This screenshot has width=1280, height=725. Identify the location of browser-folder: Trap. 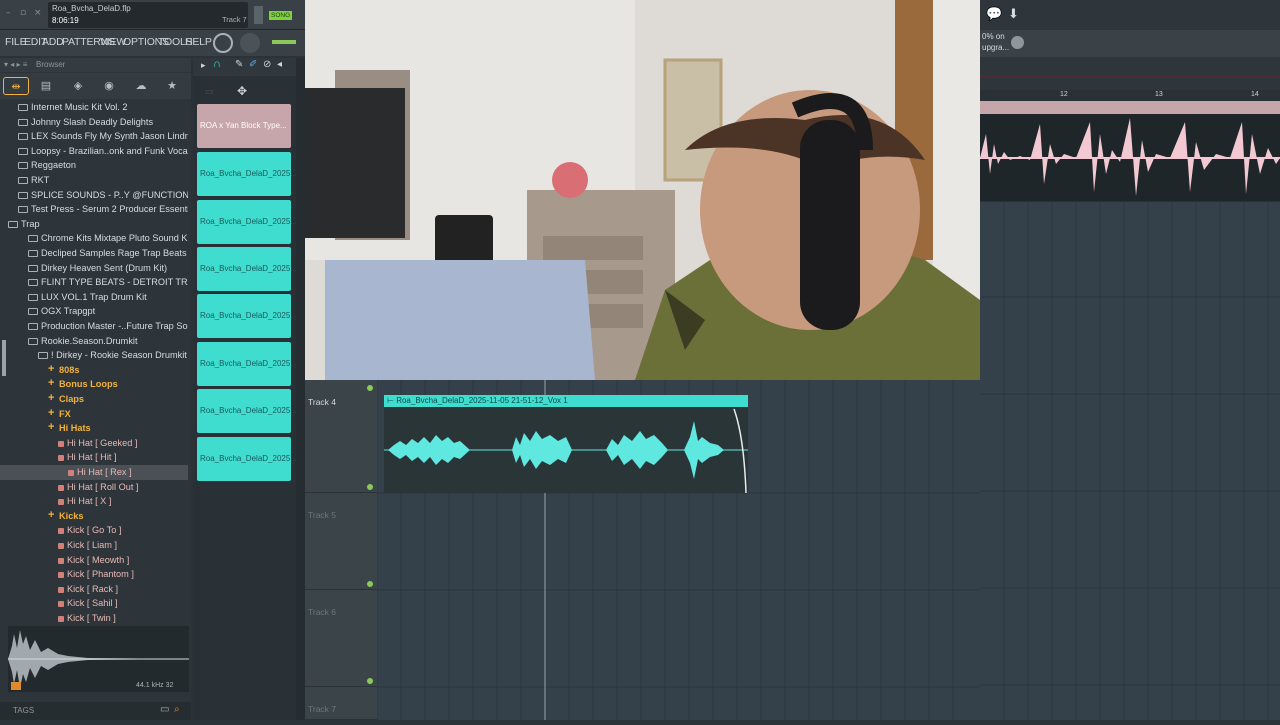
(94, 224).